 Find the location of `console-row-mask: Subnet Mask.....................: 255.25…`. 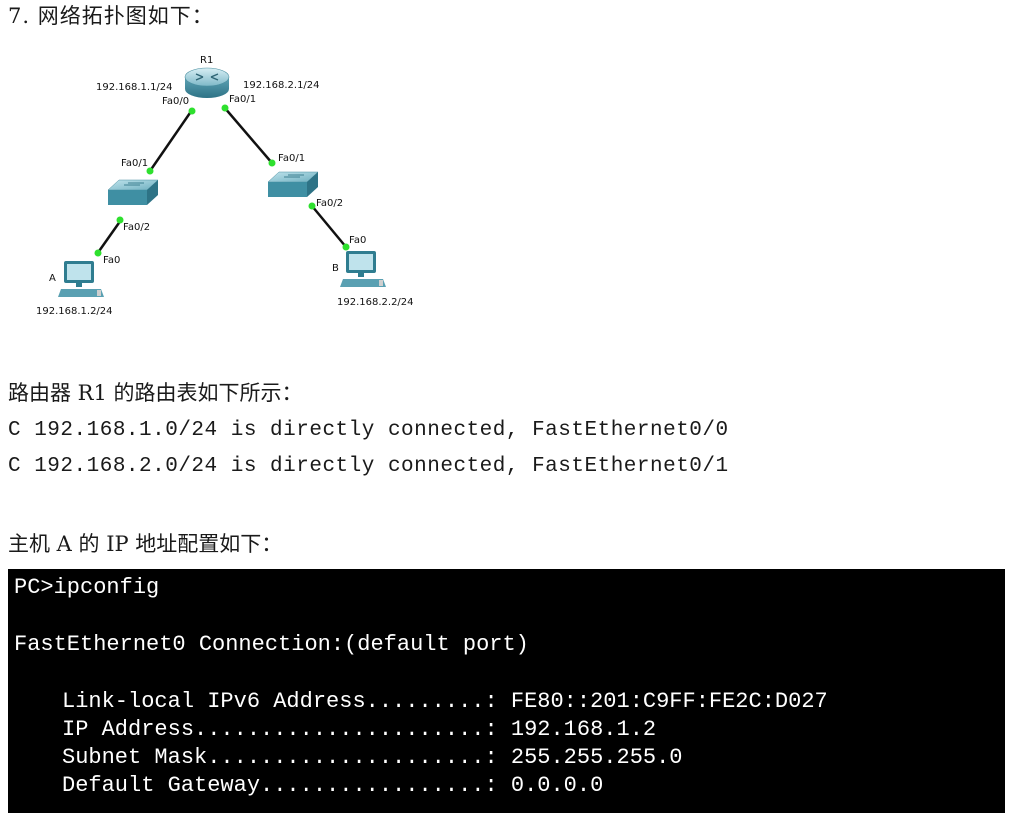

console-row-mask: Subnet Mask.....................: 255.25… is located at coordinates (372, 757).